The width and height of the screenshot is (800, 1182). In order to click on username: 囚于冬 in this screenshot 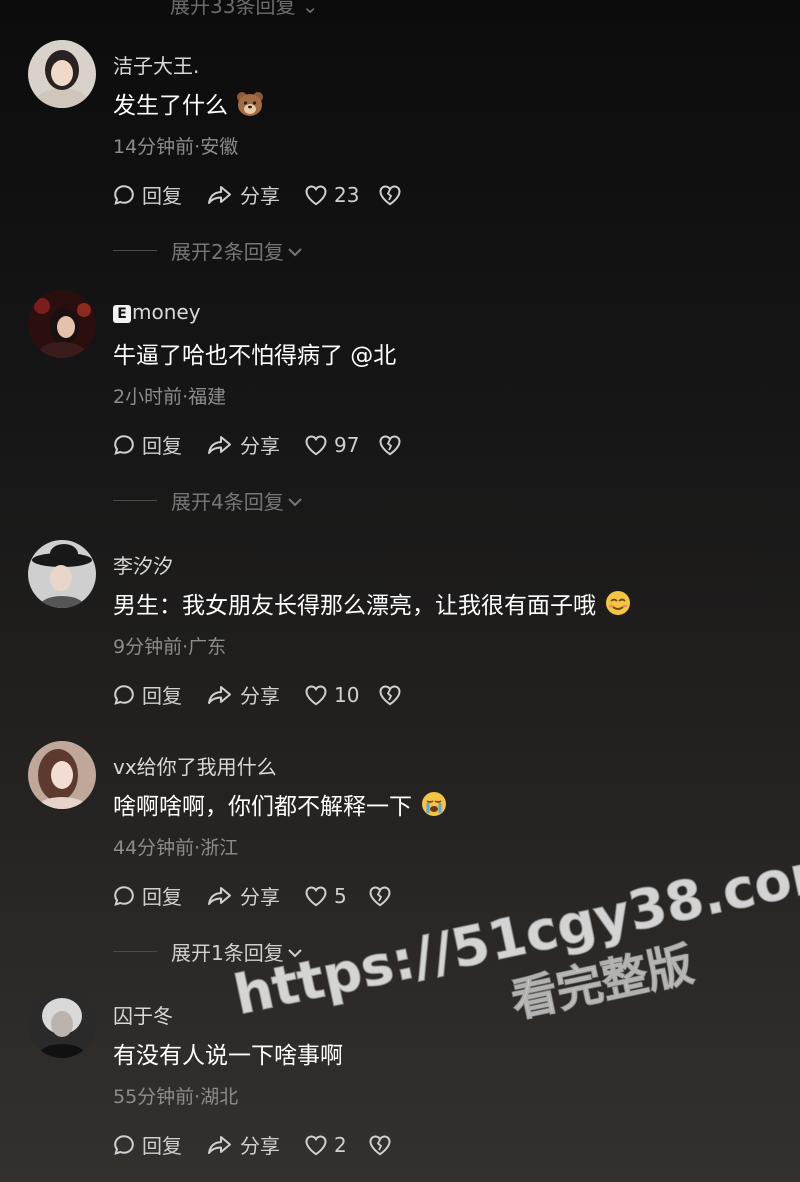, I will do `click(143, 1014)`.